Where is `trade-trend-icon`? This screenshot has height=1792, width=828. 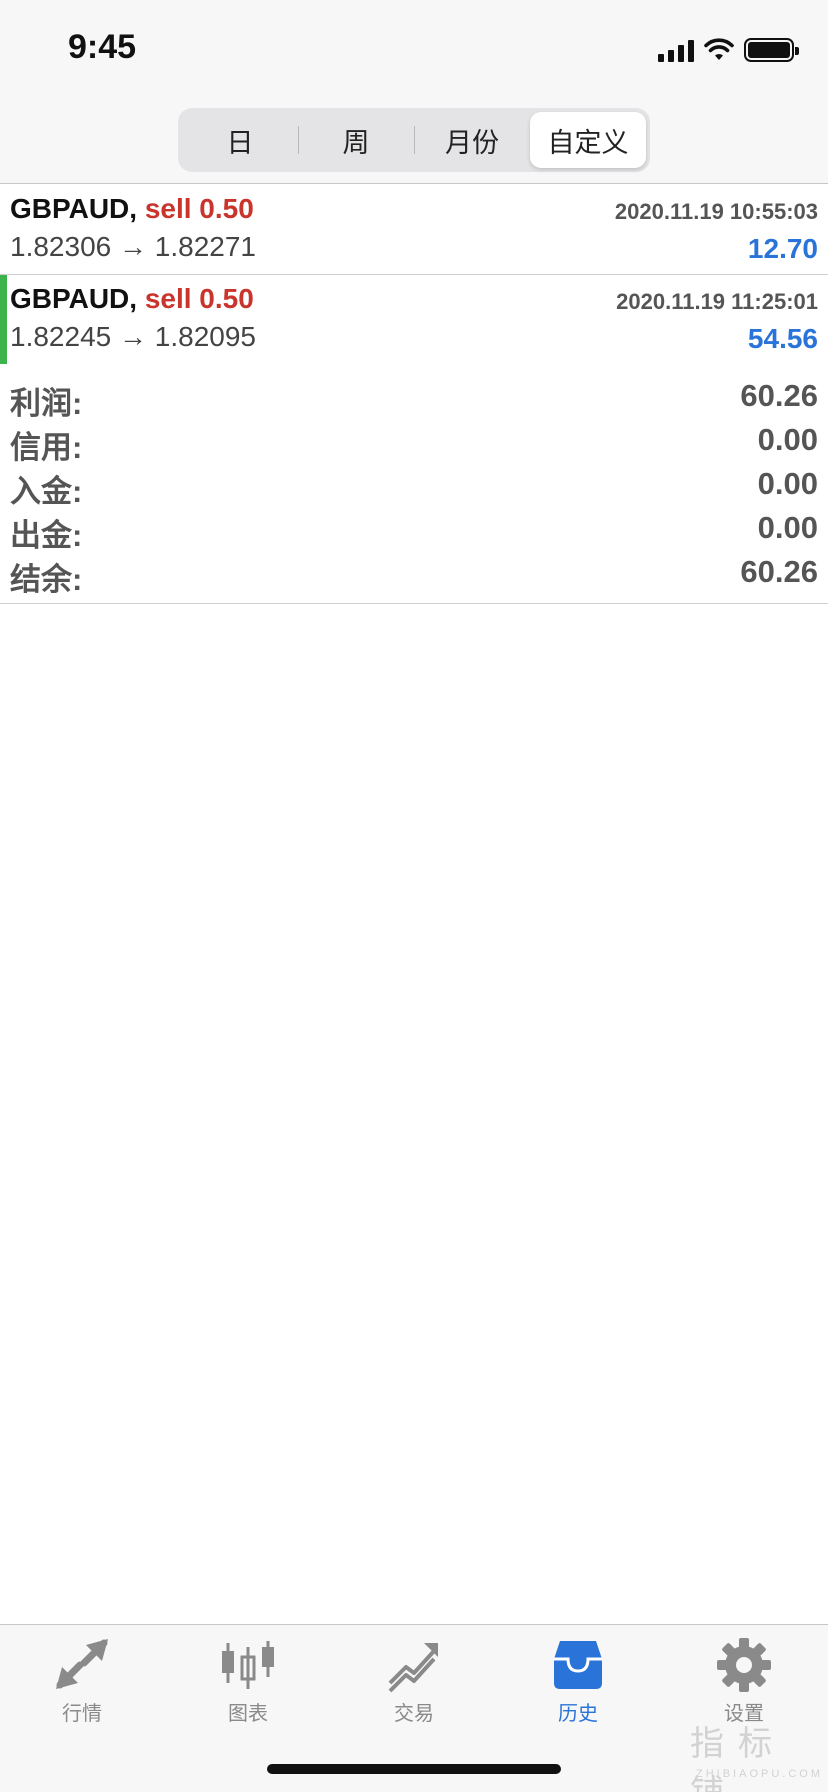 trade-trend-icon is located at coordinates (414, 1665).